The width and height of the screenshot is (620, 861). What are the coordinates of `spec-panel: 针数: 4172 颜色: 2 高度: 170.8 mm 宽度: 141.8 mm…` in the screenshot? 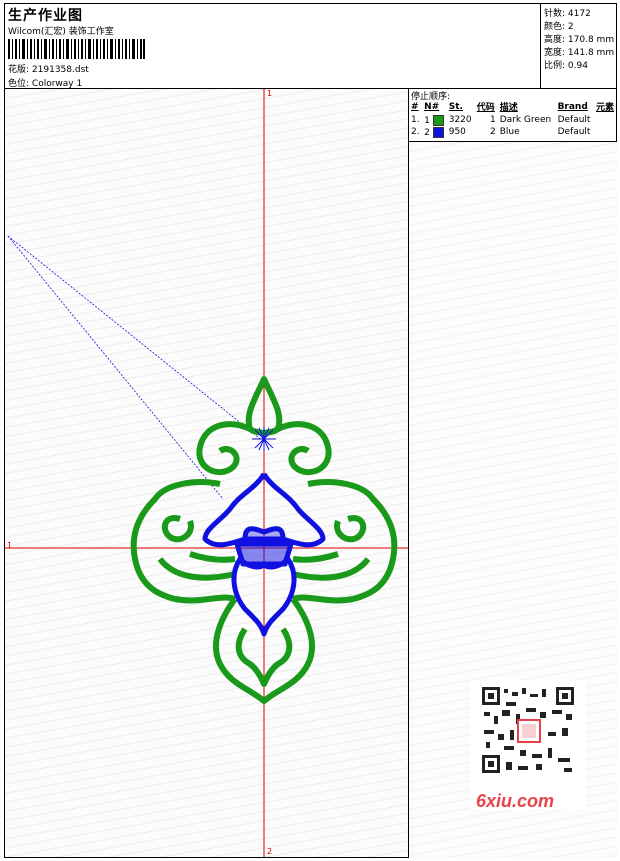 It's located at (578, 46).